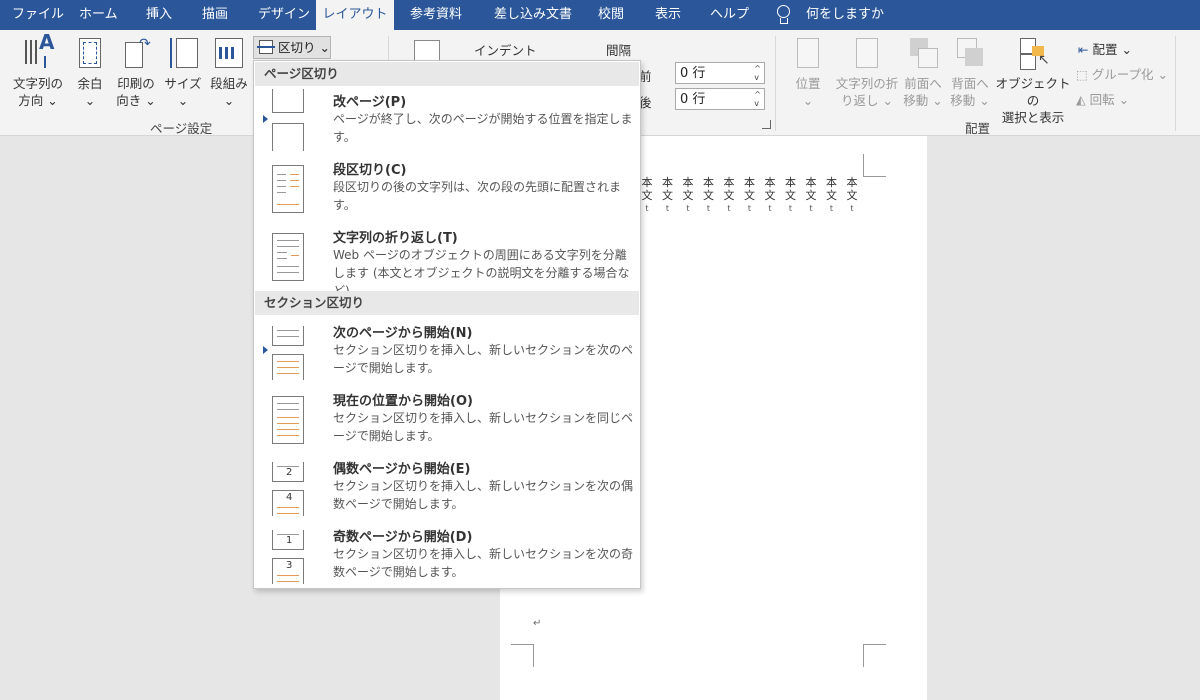 This screenshot has height=700, width=1200. I want to click on bring-forward-button: 前面へ 移動 ⌄, so click(923, 72).